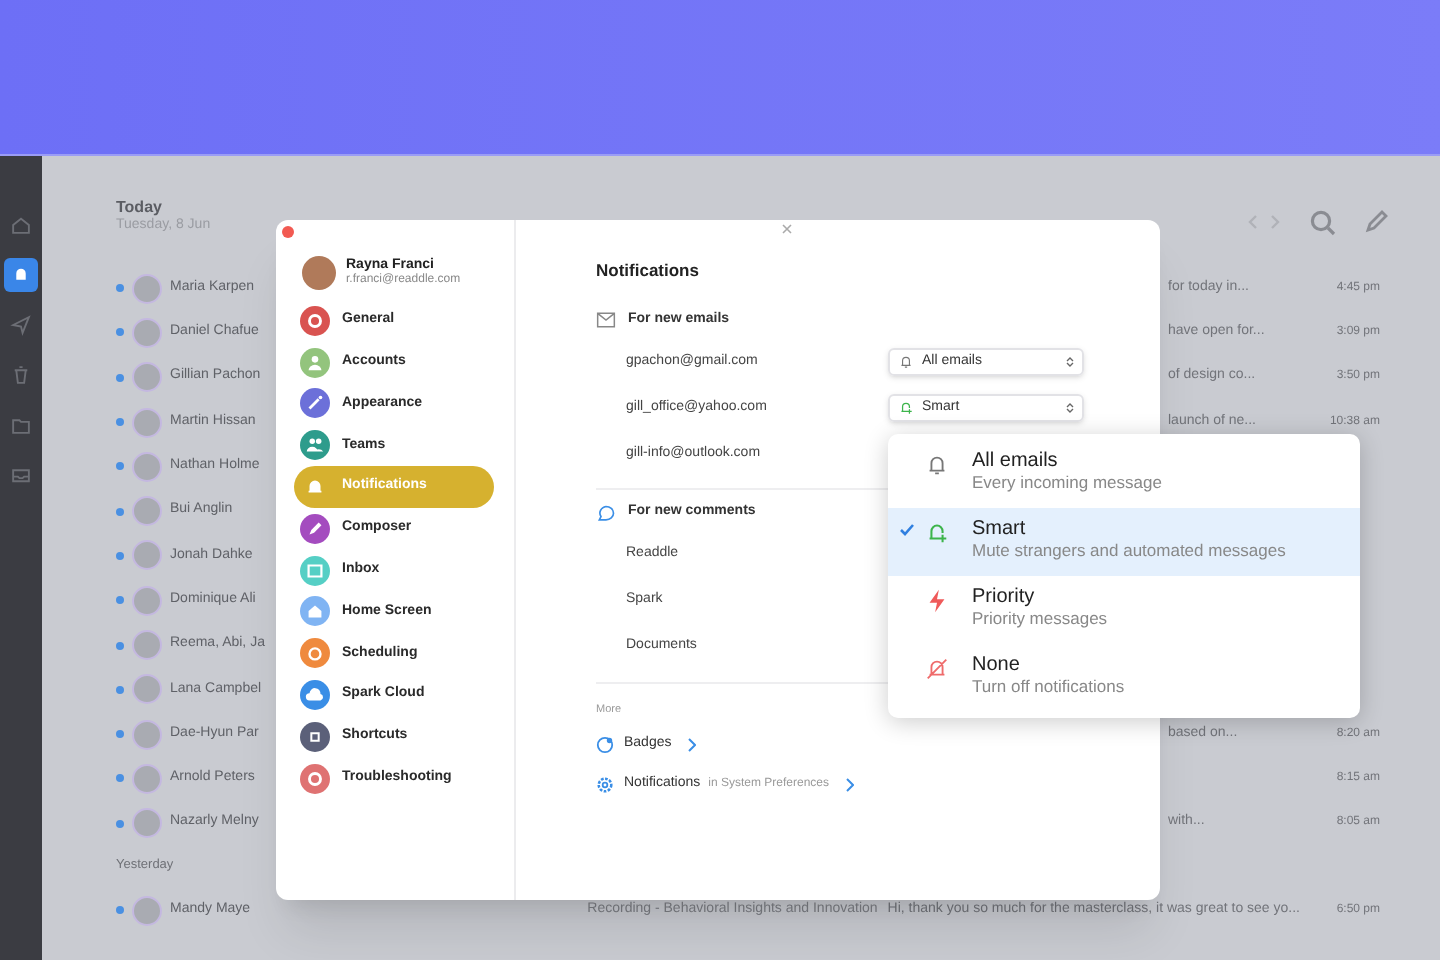  Describe the element at coordinates (288, 232) in the screenshot. I see `close-button` at that location.